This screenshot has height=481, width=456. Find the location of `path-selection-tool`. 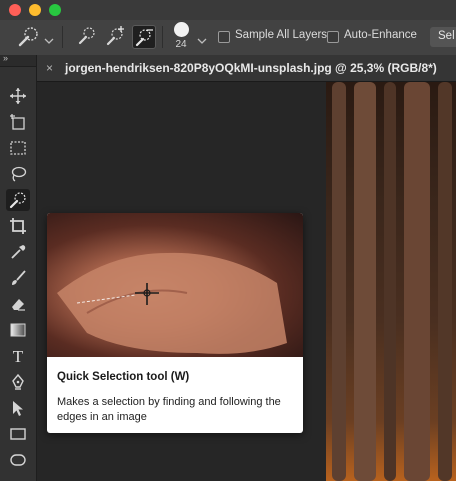

path-selection-tool is located at coordinates (18, 408).